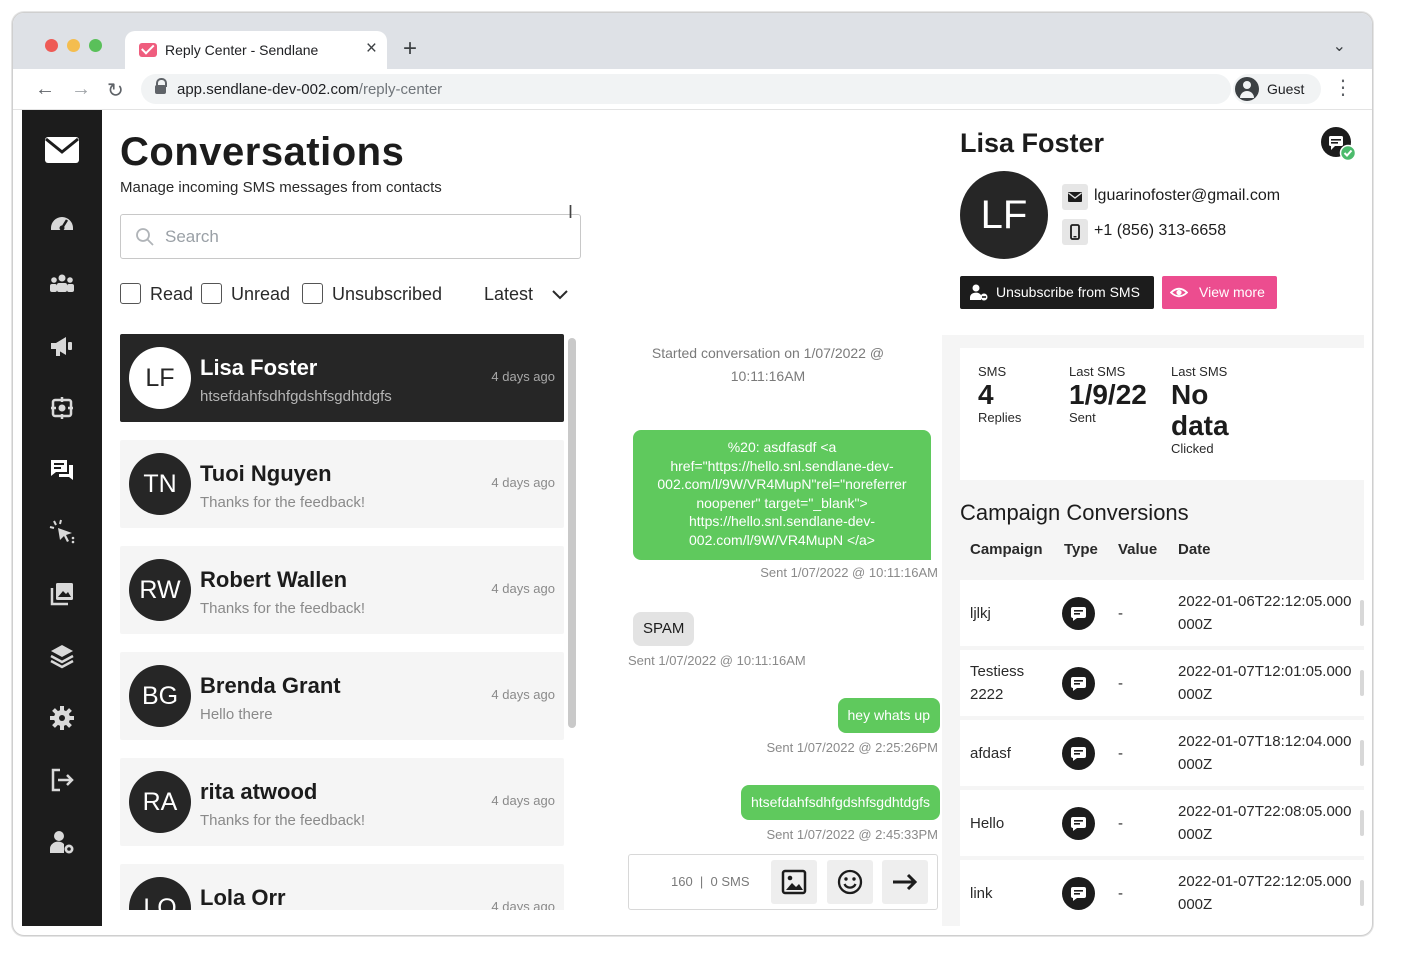 The height and width of the screenshot is (956, 1420). Describe the element at coordinates (852, 834) in the screenshot. I see `message-meta: Sent 1/07/2022 @ 2:45:33PM` at that location.